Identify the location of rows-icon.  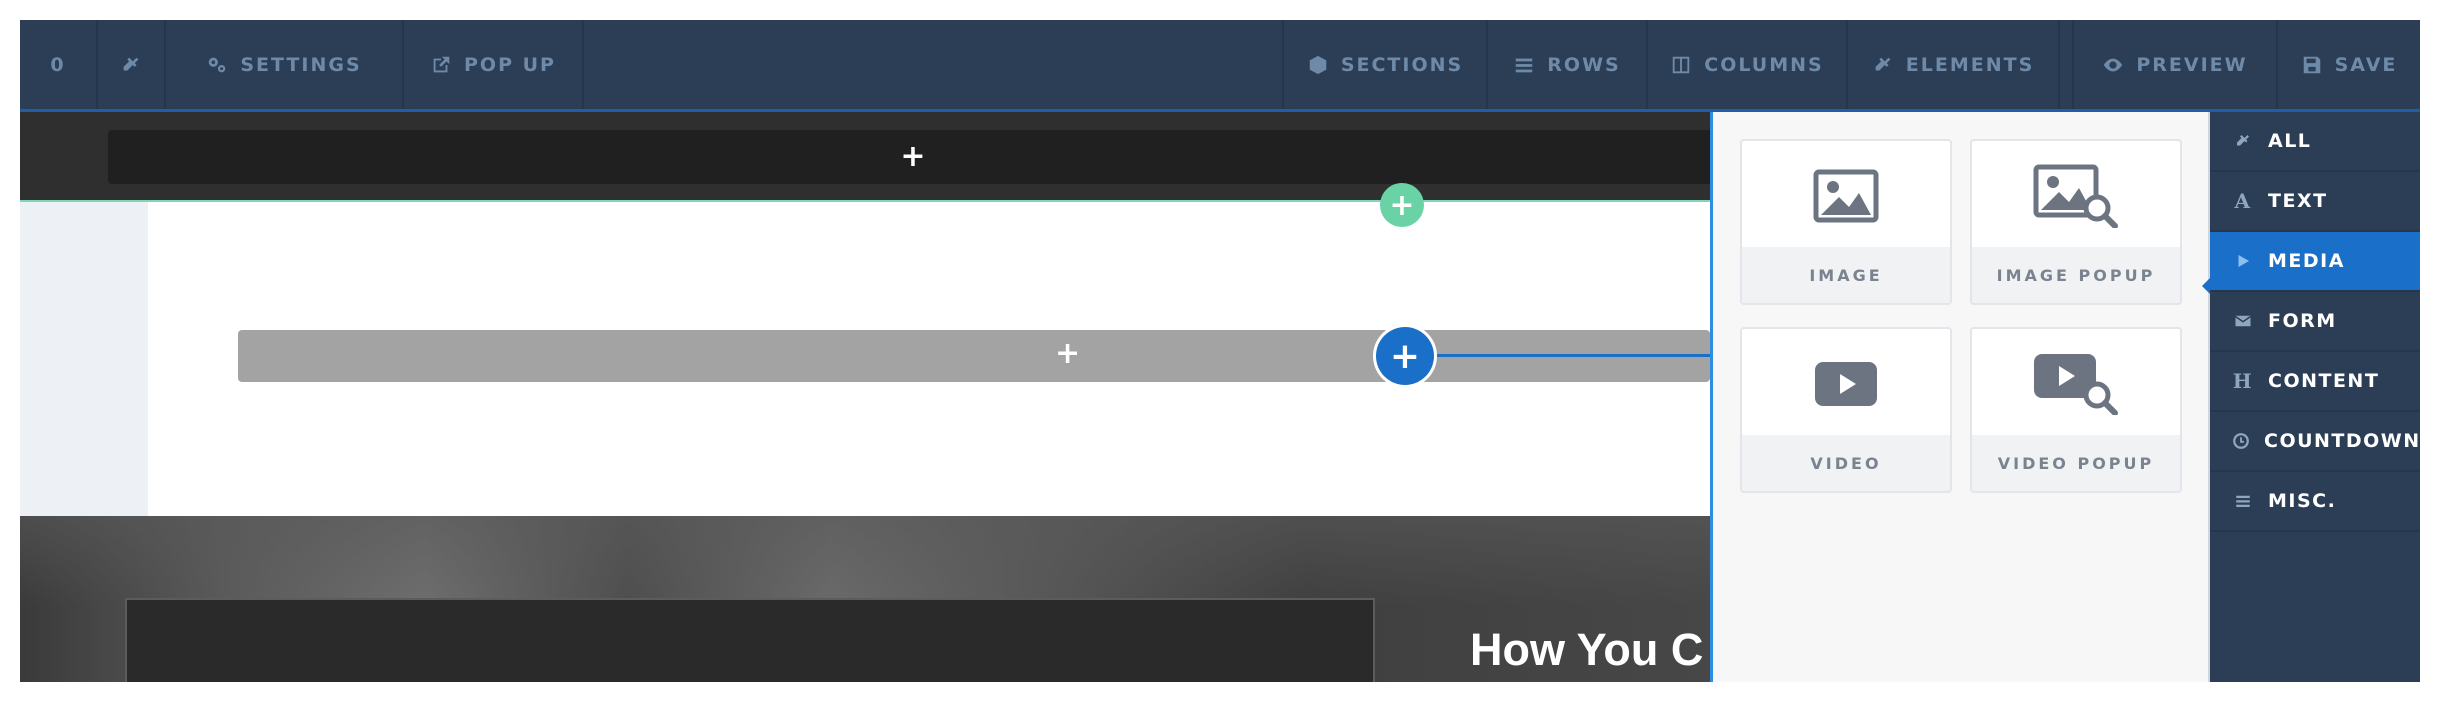
(1524, 65).